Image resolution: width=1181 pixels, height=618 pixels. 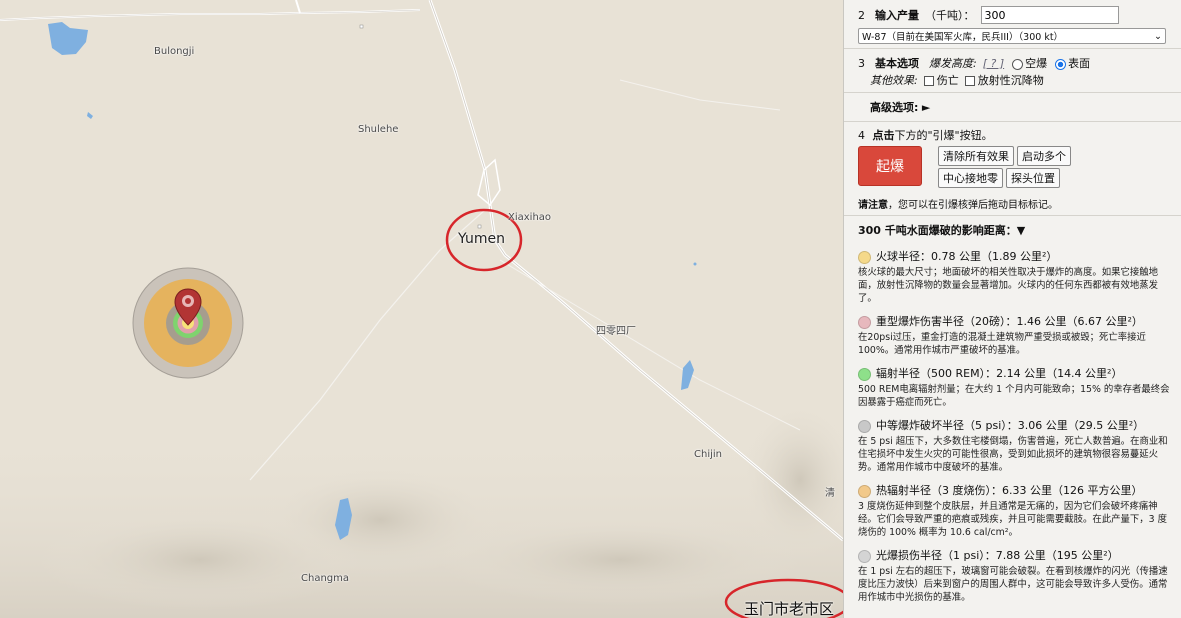 I want to click on advanced-options-label: 高级选项:, so click(x=894, y=107).